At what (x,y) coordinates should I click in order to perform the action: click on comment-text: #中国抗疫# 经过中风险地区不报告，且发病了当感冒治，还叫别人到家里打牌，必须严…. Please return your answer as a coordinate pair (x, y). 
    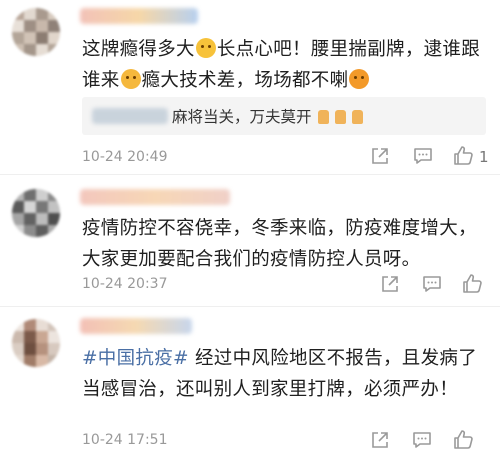
    Looking at the image, I should click on (279, 374).